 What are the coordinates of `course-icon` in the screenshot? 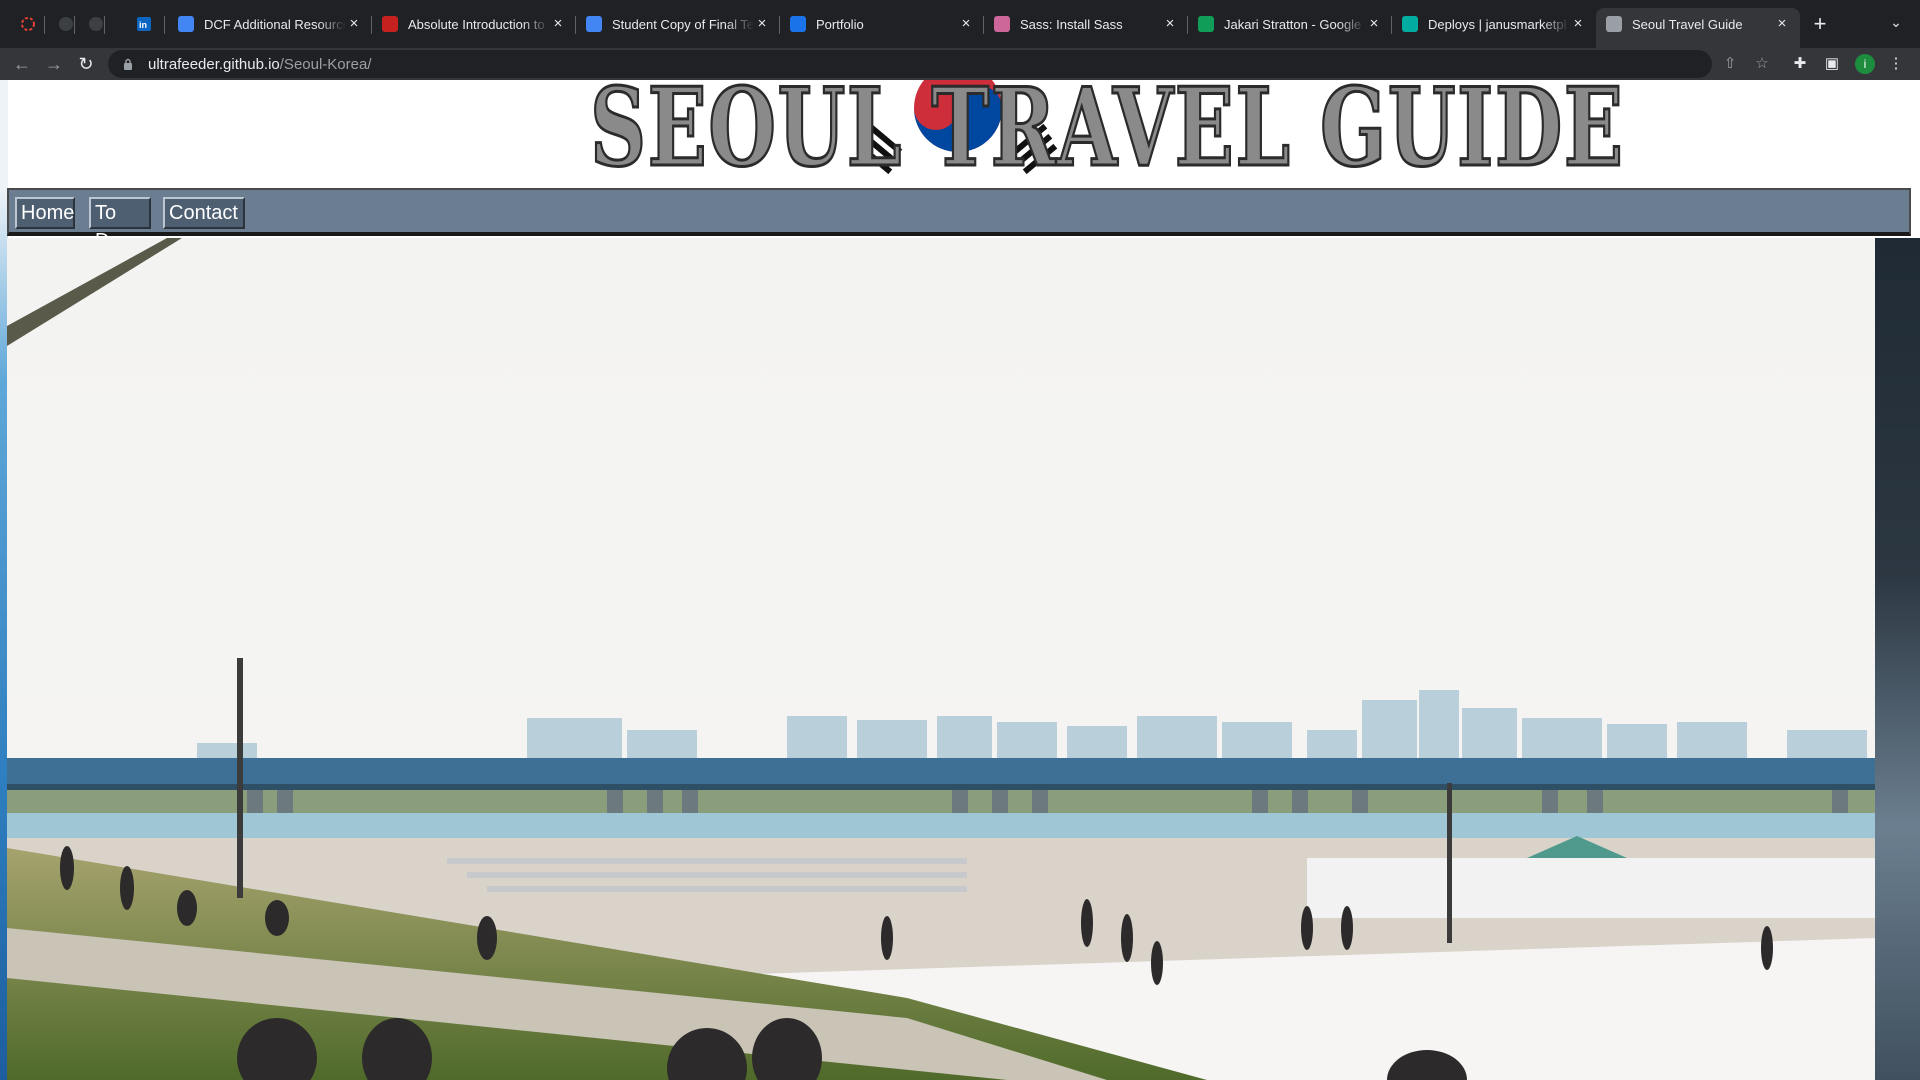 It's located at (390, 24).